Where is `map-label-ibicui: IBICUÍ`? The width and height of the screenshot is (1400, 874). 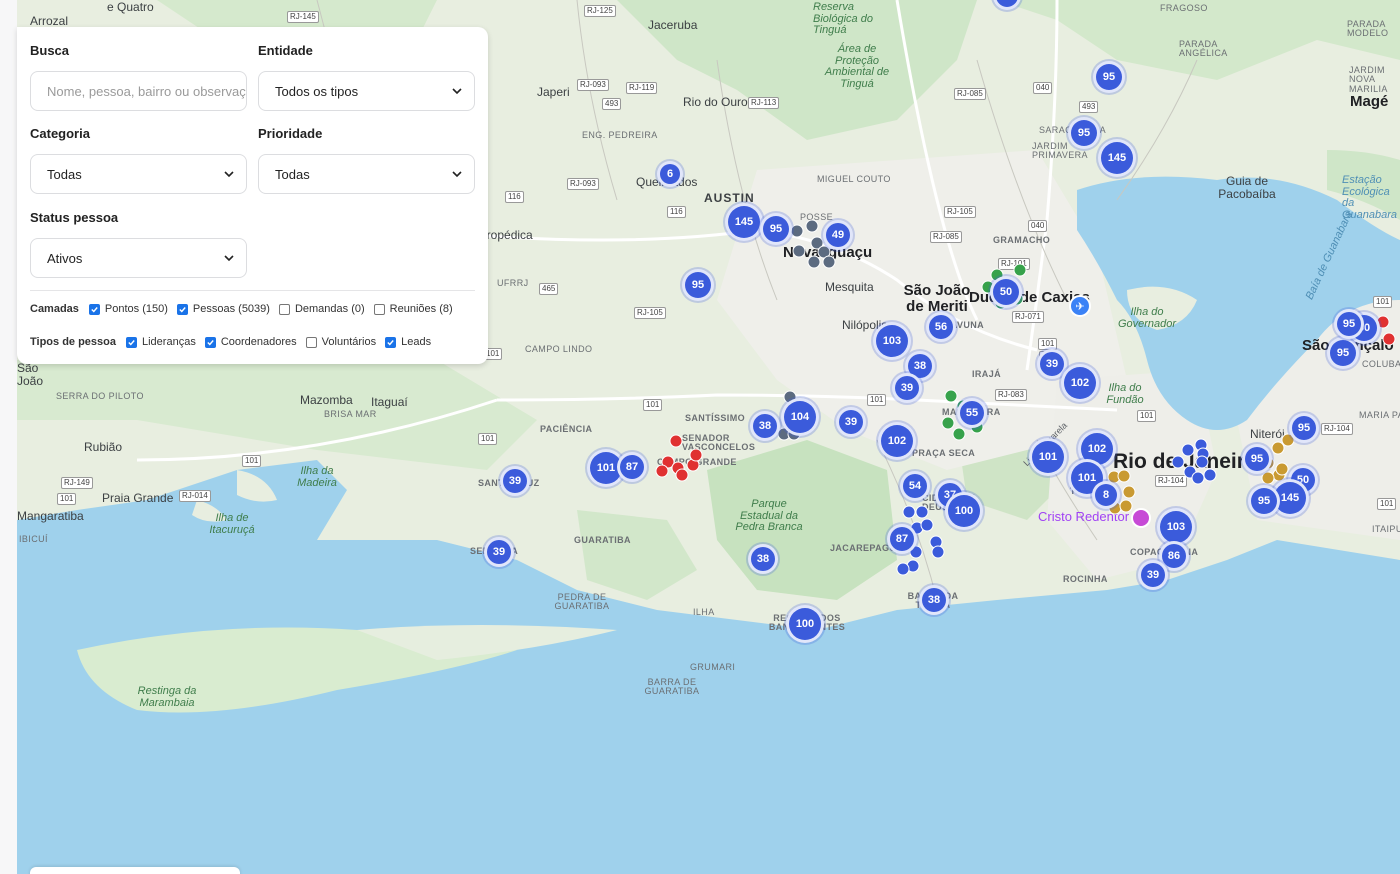 map-label-ibicui: IBICUÍ is located at coordinates (33, 539).